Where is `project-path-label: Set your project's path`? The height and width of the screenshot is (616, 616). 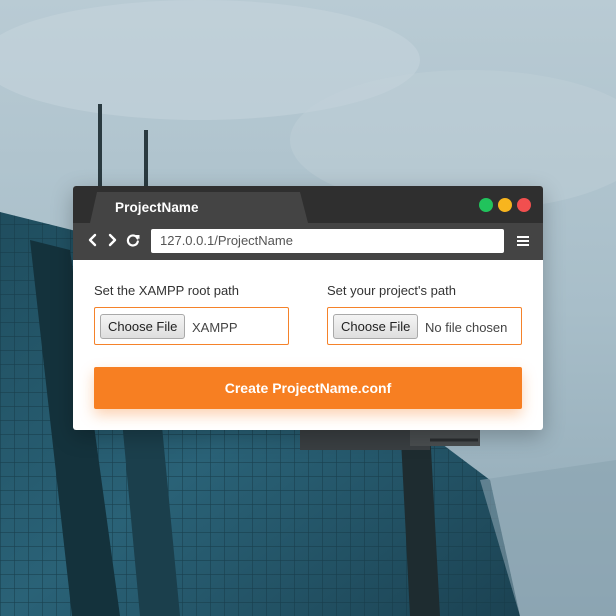 project-path-label: Set your project's path is located at coordinates (391, 290).